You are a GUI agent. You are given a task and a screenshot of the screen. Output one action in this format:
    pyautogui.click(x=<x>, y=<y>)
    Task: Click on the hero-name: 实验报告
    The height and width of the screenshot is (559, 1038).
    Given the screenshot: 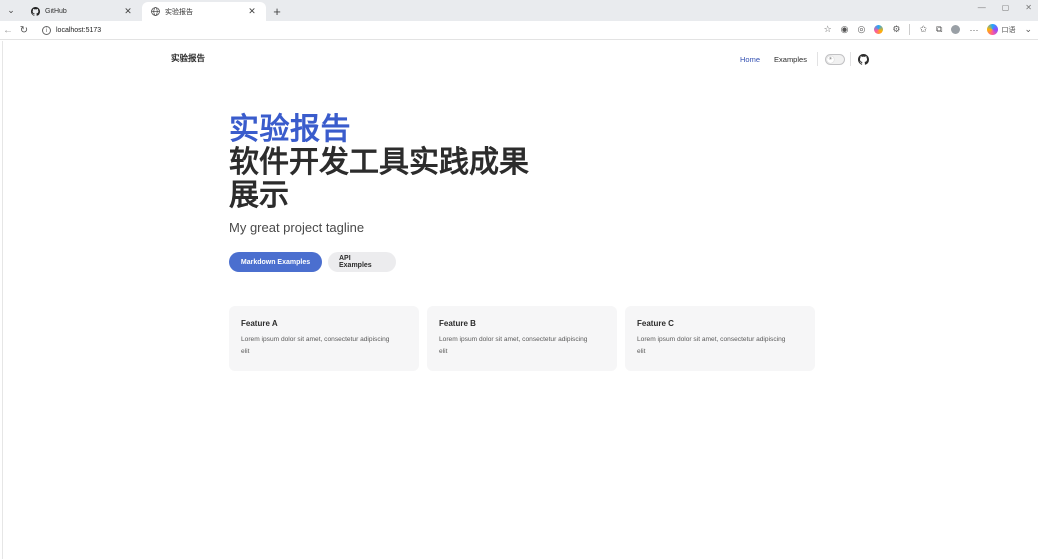 What is the action you would take?
    pyautogui.click(x=290, y=129)
    